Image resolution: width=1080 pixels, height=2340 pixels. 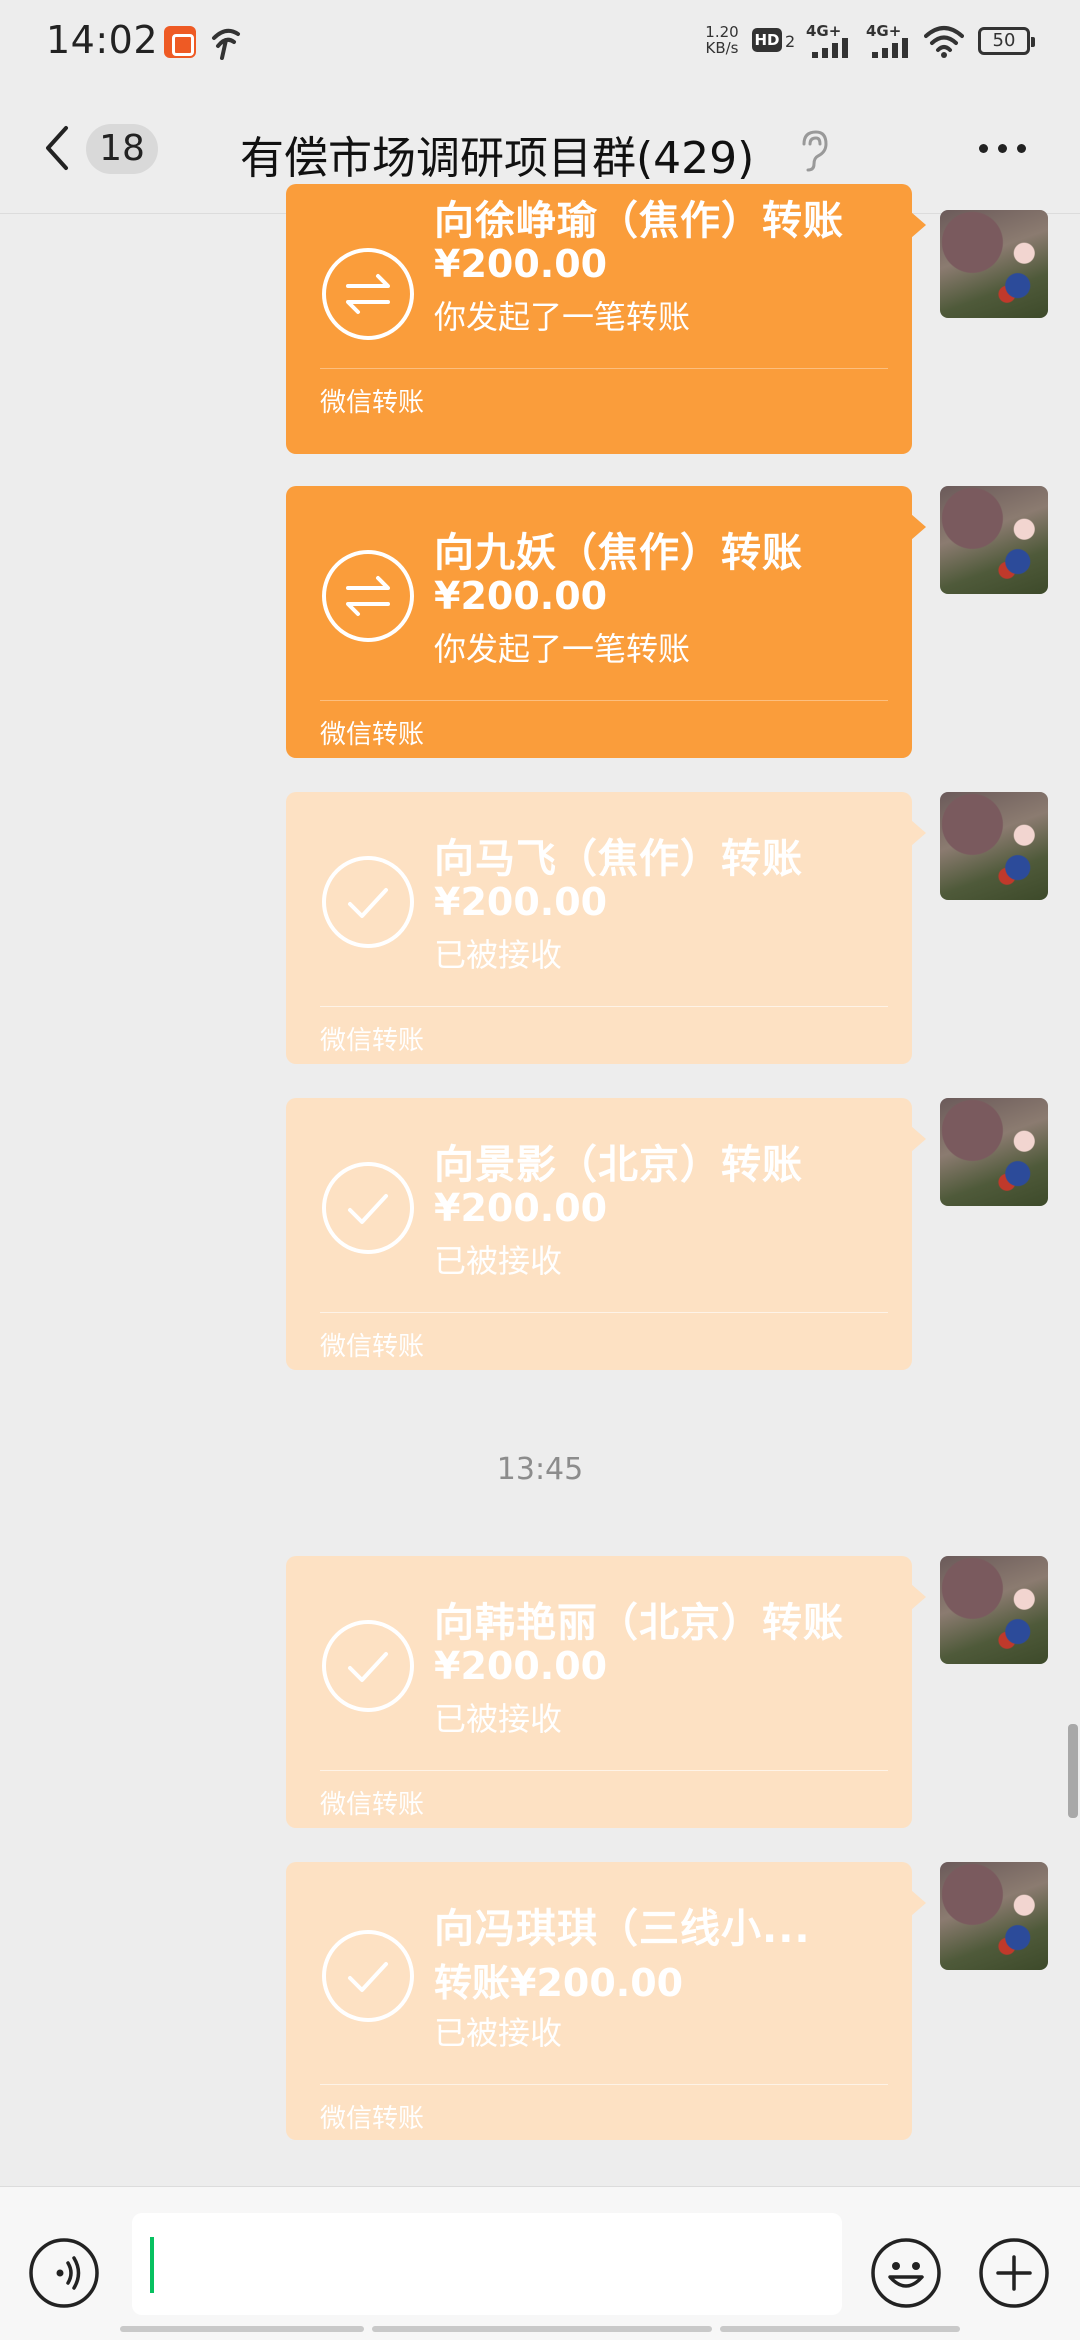 I want to click on chat-title: 有偿市场调研项目群(429), so click(x=497, y=154).